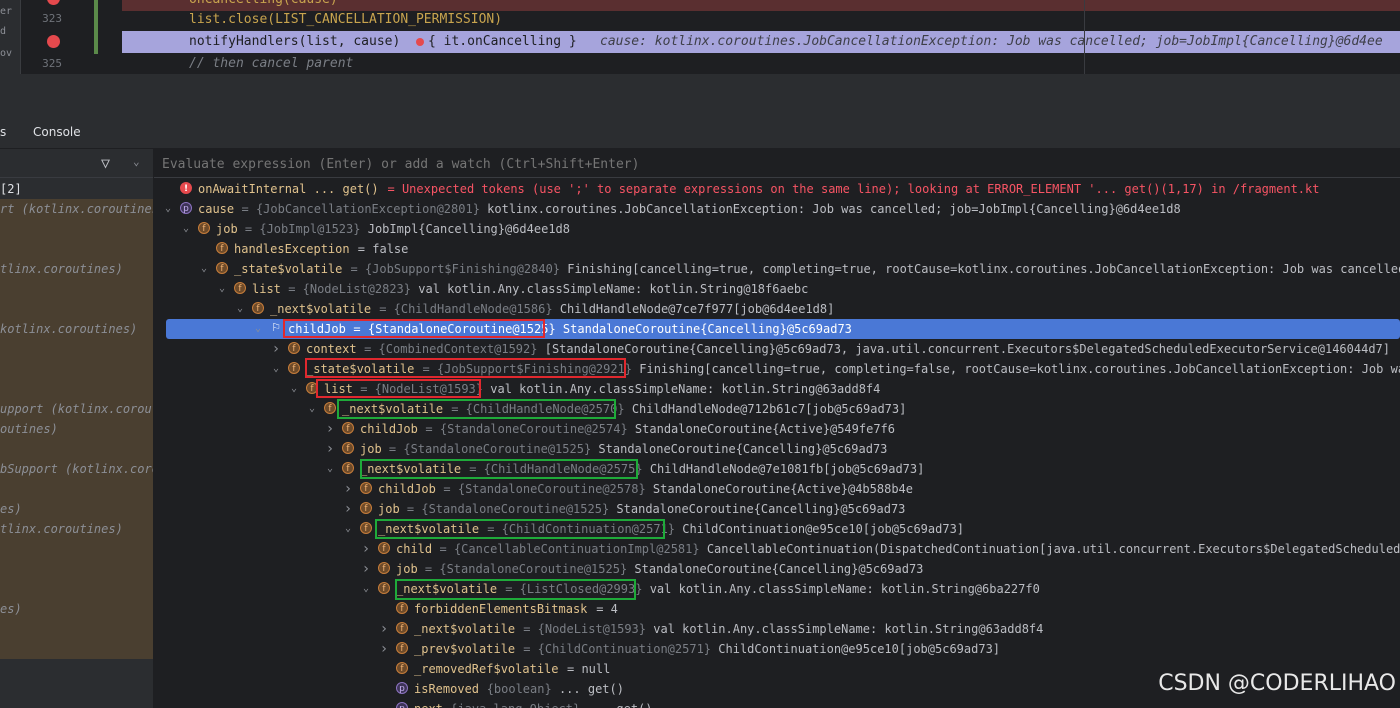 Image resolution: width=1400 pixels, height=708 pixels. I want to click on variable-name: job, so click(371, 449).